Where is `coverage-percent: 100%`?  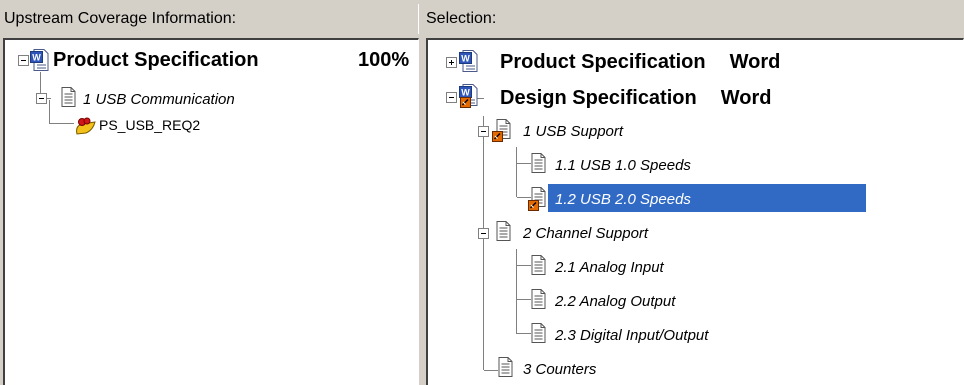
coverage-percent: 100% is located at coordinates (384, 60).